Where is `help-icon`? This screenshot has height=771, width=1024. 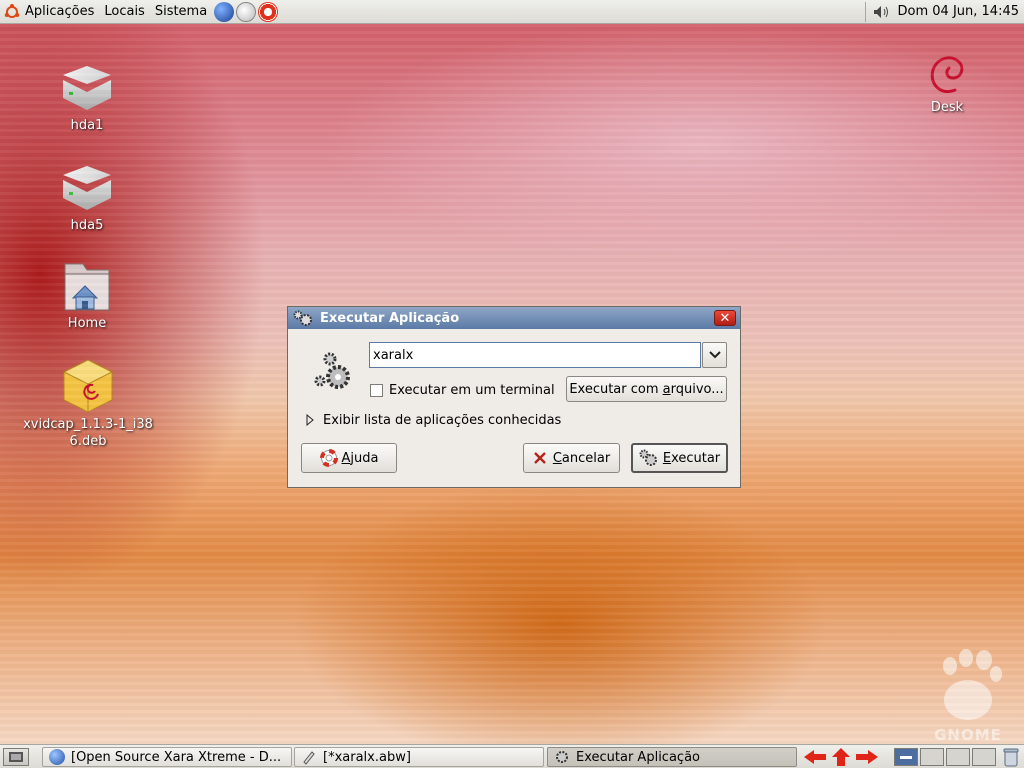
help-icon is located at coordinates (268, 11).